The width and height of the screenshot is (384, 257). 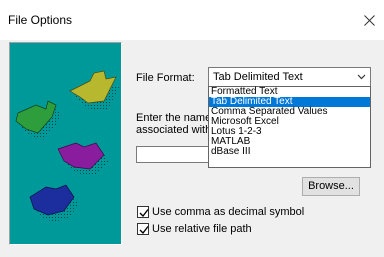 I want to click on close-icon, so click(x=369, y=20).